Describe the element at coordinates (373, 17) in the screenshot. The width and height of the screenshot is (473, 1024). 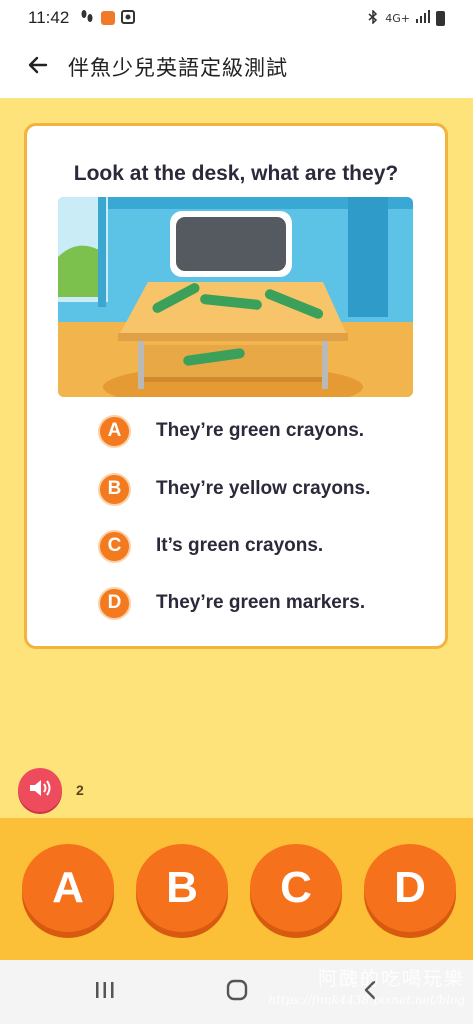
I see `bluetooth-icon` at that location.